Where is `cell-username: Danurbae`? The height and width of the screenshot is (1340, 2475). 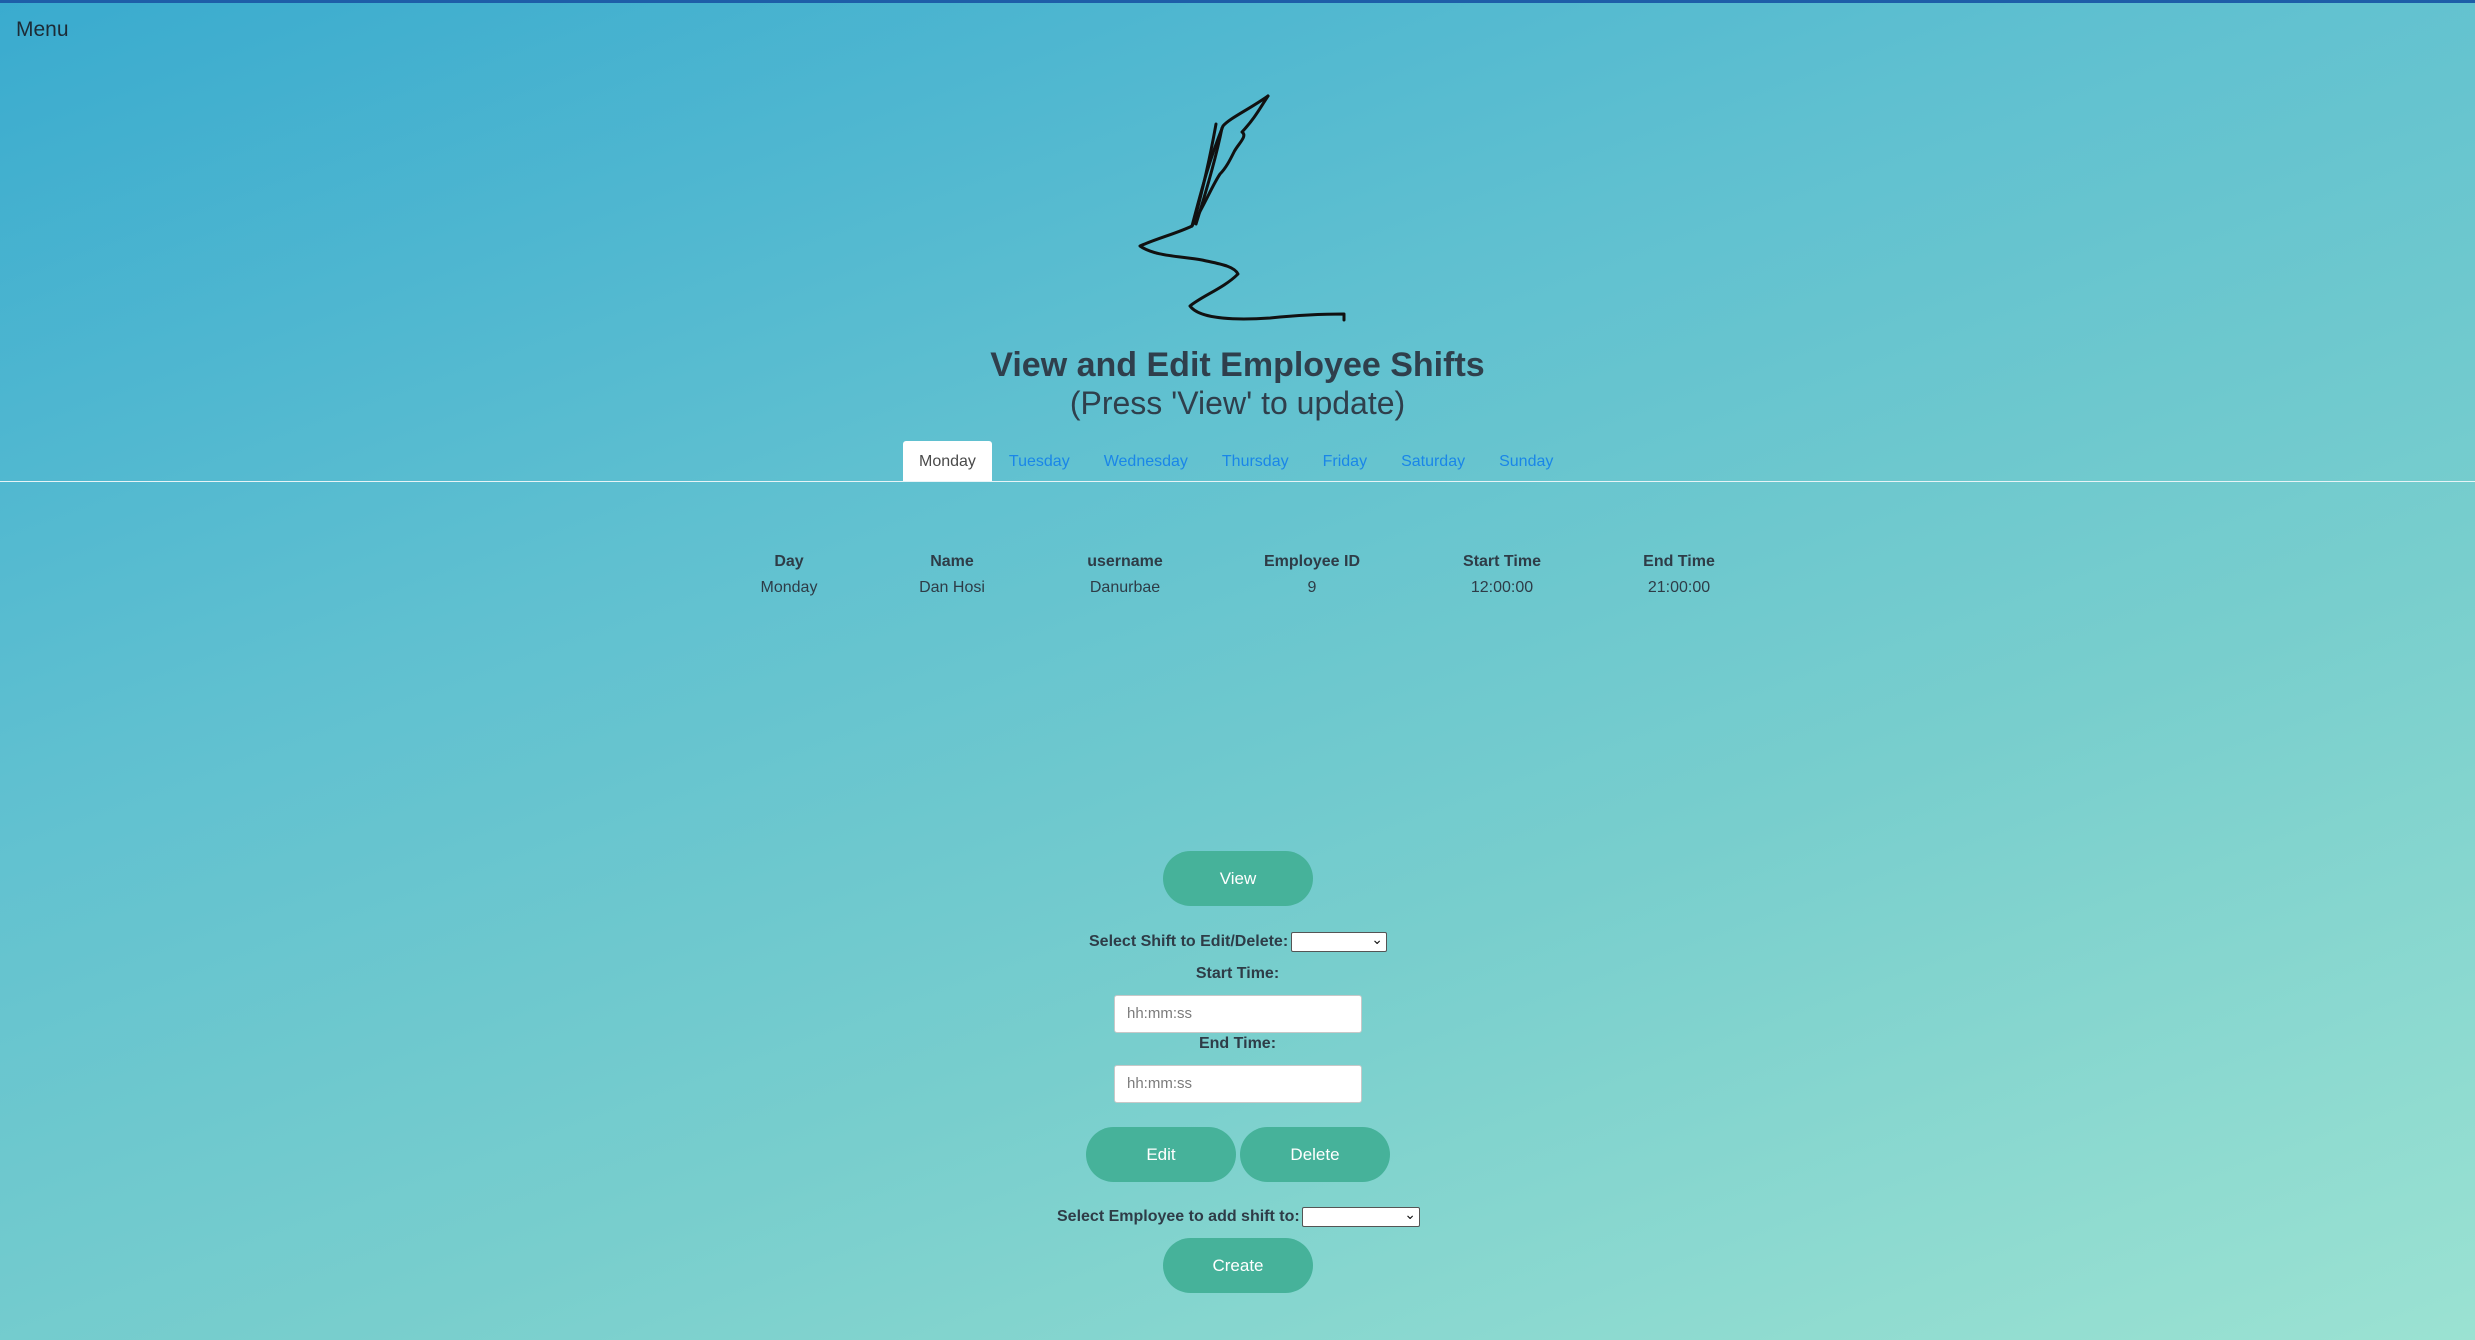 cell-username: Danurbae is located at coordinates (1125, 587).